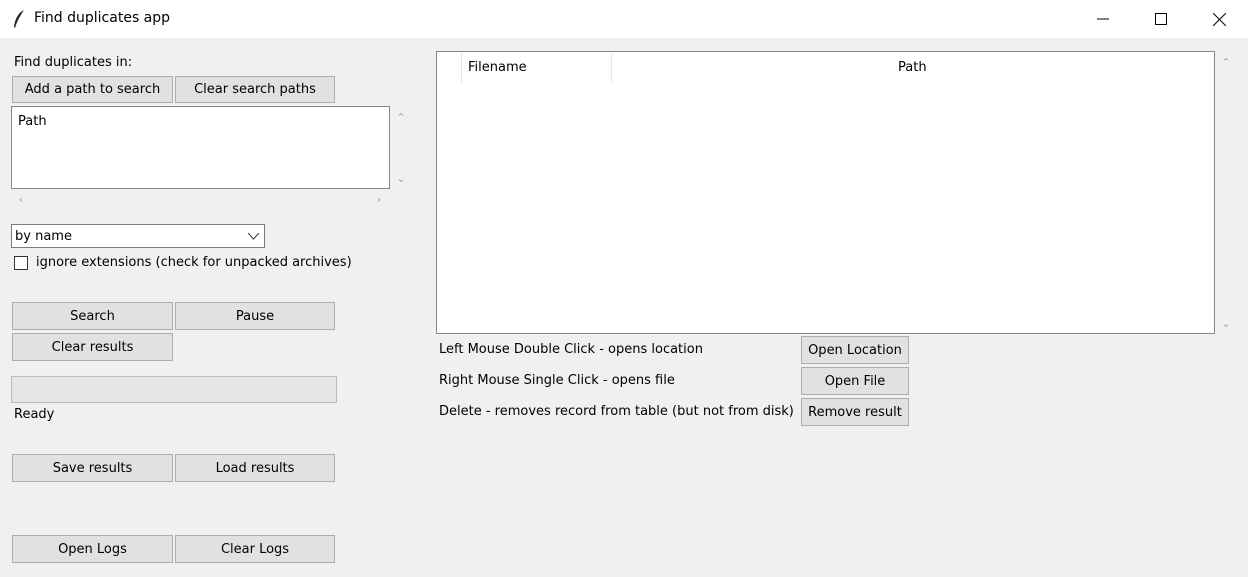 The image size is (1248, 577). What do you see at coordinates (138, 236) in the screenshot?
I see `search-mode-select: by name` at bounding box center [138, 236].